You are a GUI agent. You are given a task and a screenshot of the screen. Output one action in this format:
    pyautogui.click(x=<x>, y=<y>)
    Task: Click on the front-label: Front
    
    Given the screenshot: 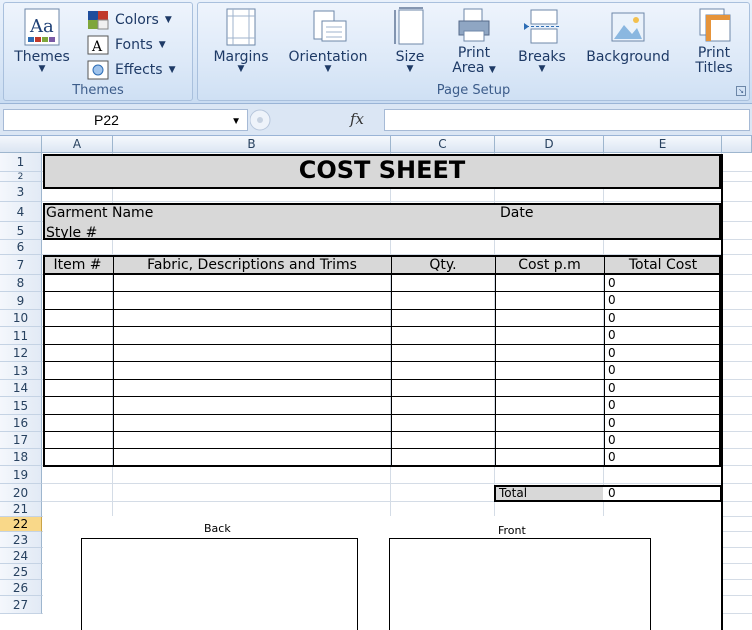 What is the action you would take?
    pyautogui.click(x=512, y=530)
    